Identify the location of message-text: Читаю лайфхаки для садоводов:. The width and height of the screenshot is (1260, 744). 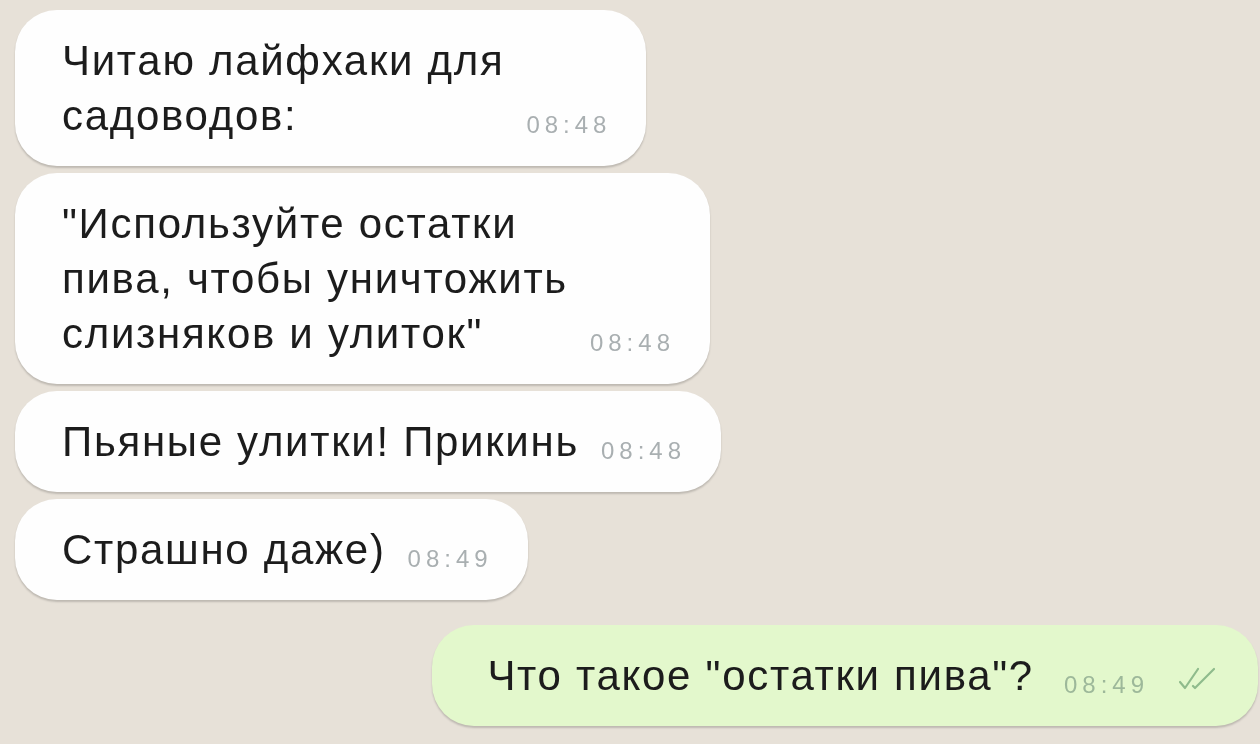
(283, 88).